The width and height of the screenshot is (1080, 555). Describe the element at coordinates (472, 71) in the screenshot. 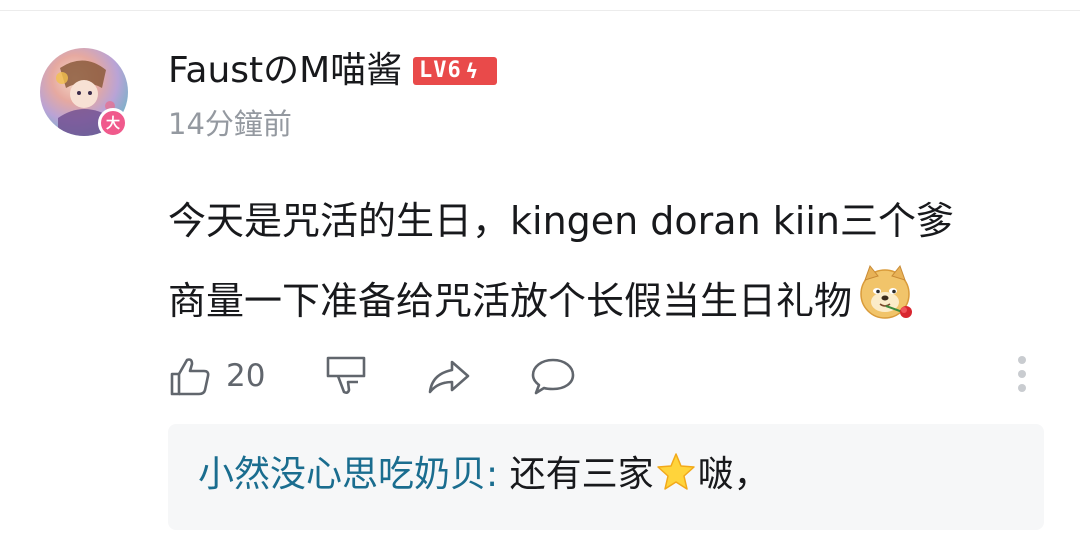

I see `lightning-icon: ϟ` at that location.